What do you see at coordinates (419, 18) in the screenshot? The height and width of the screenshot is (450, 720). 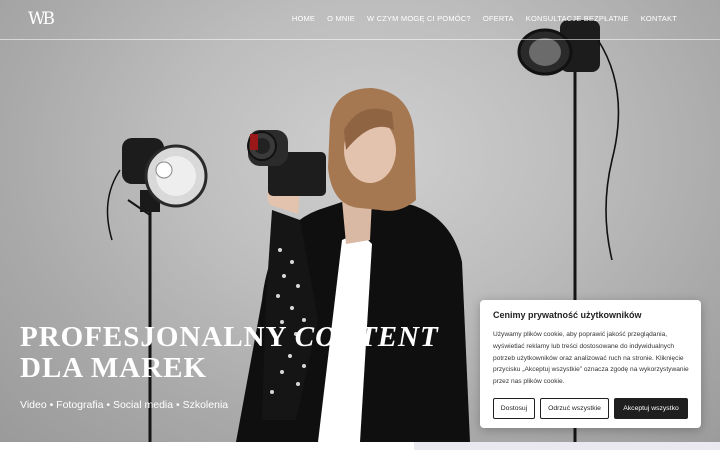 I see `nav-w-czym-moge-ci-pomoc: W CZYM MOGĘ CI POMÓC?` at bounding box center [419, 18].